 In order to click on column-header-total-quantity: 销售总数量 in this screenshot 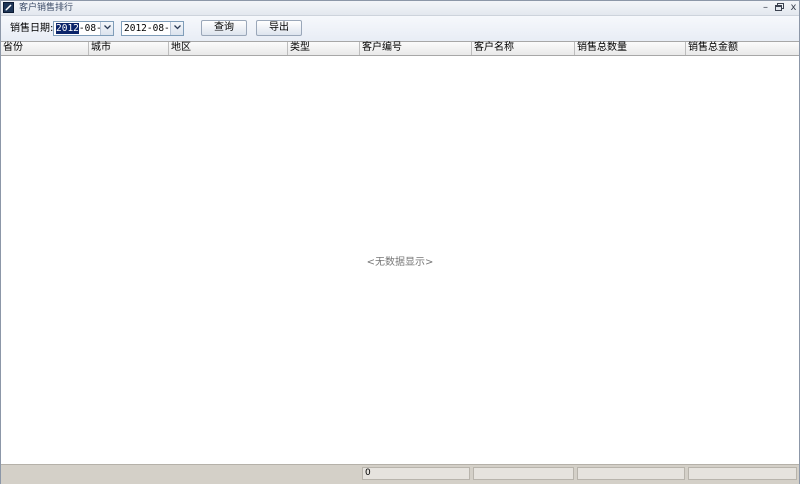, I will do `click(630, 48)`.